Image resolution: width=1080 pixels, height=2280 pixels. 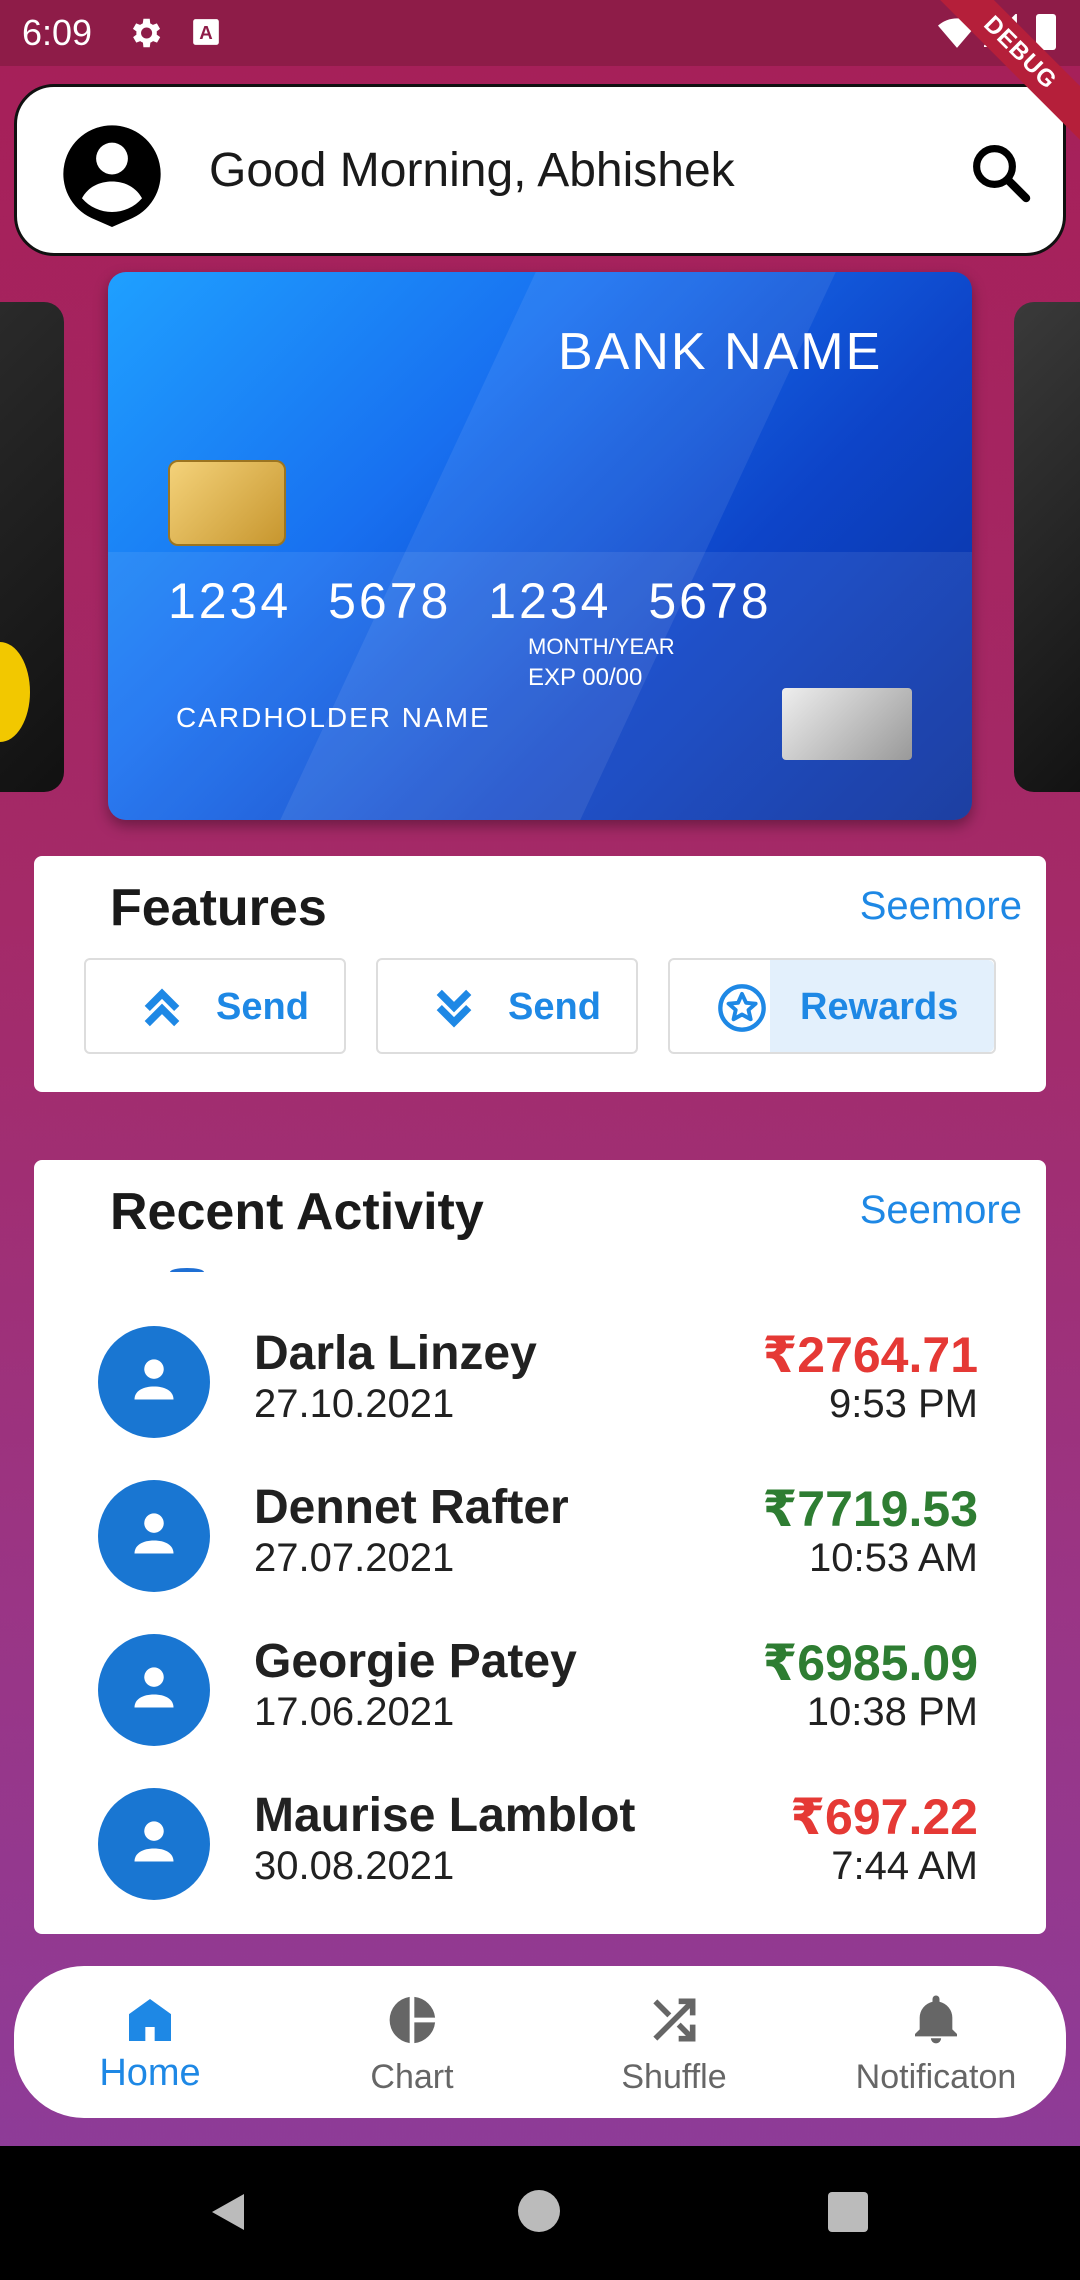 I want to click on transaction-date: 27.10.2021, so click(x=354, y=1404).